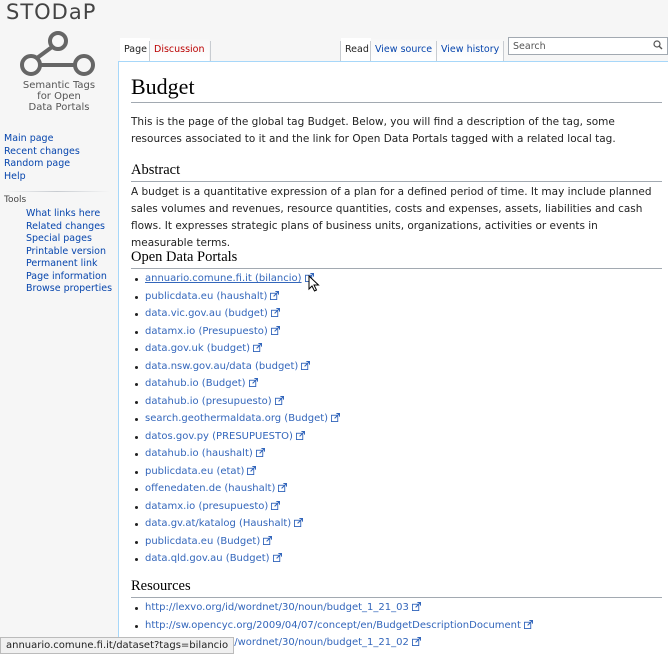 The image size is (668, 654). Describe the element at coordinates (69, 239) in the screenshot. I see `tool-special-pages: Special pages` at that location.